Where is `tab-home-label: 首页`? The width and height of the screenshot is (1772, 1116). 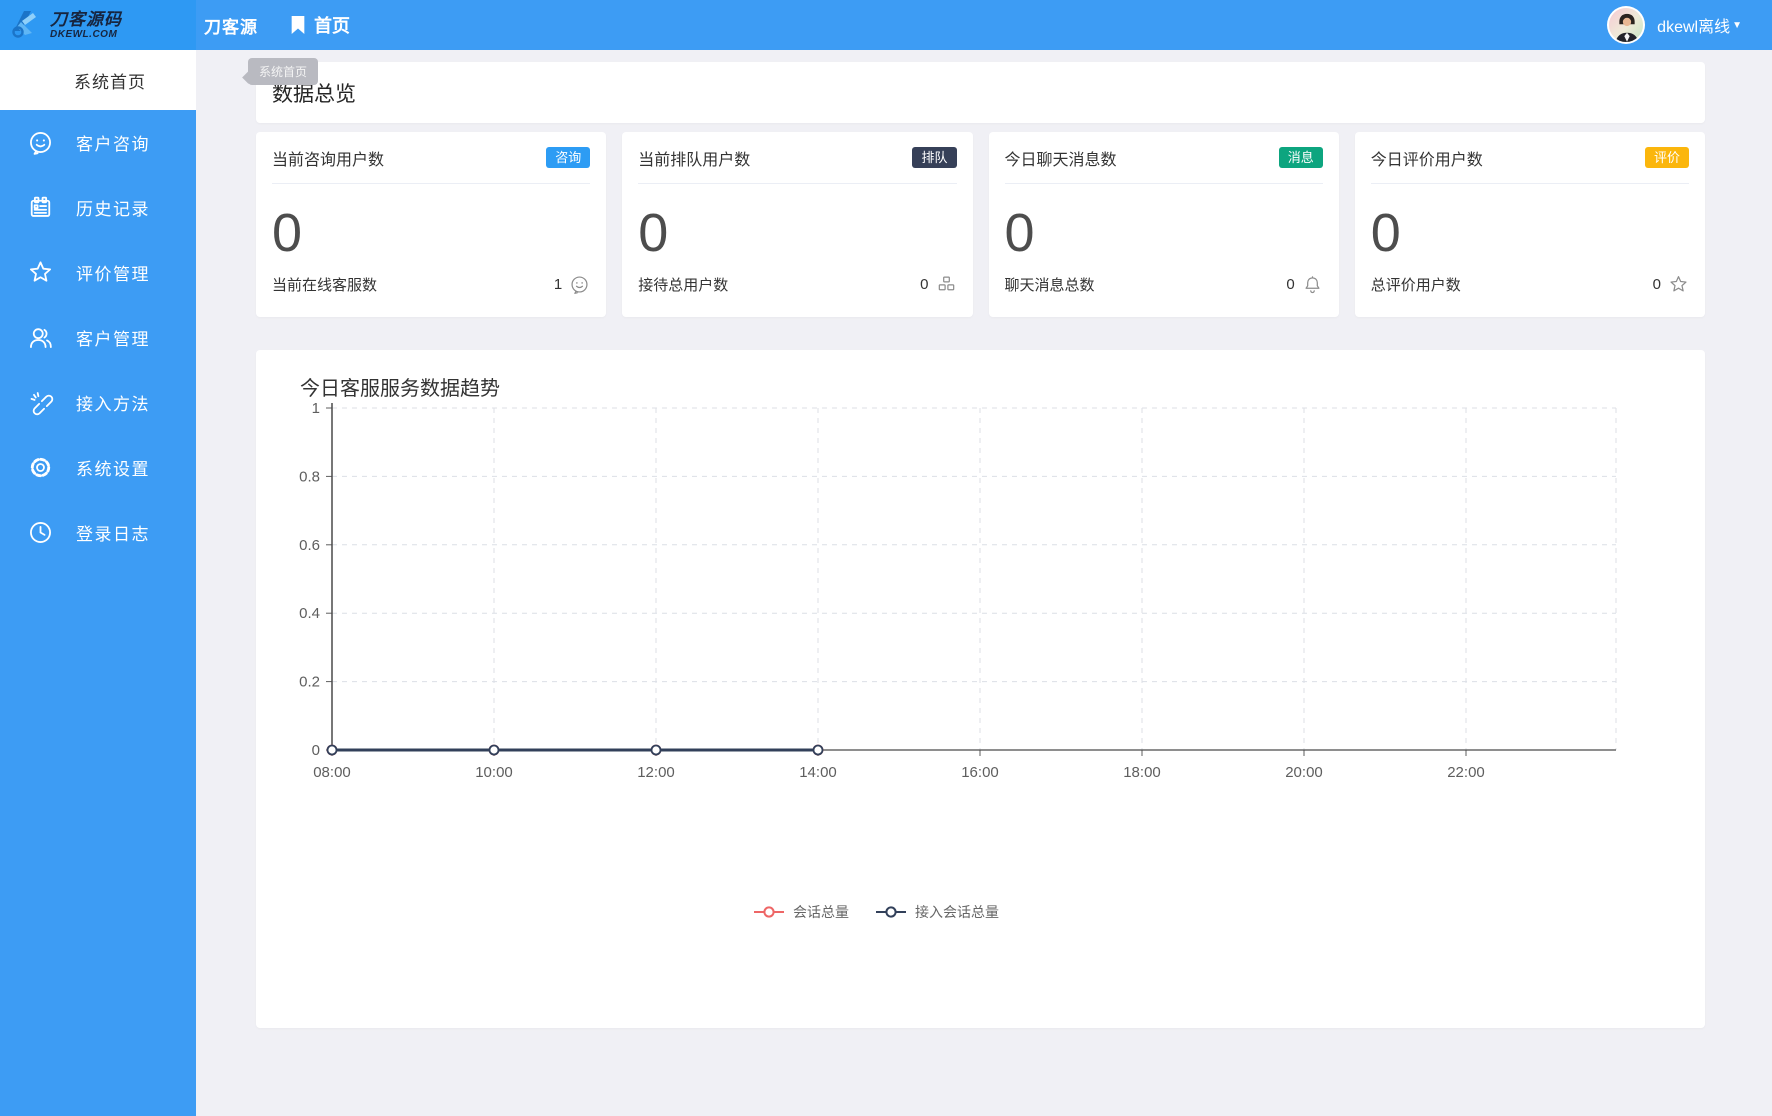 tab-home-label: 首页 is located at coordinates (332, 26).